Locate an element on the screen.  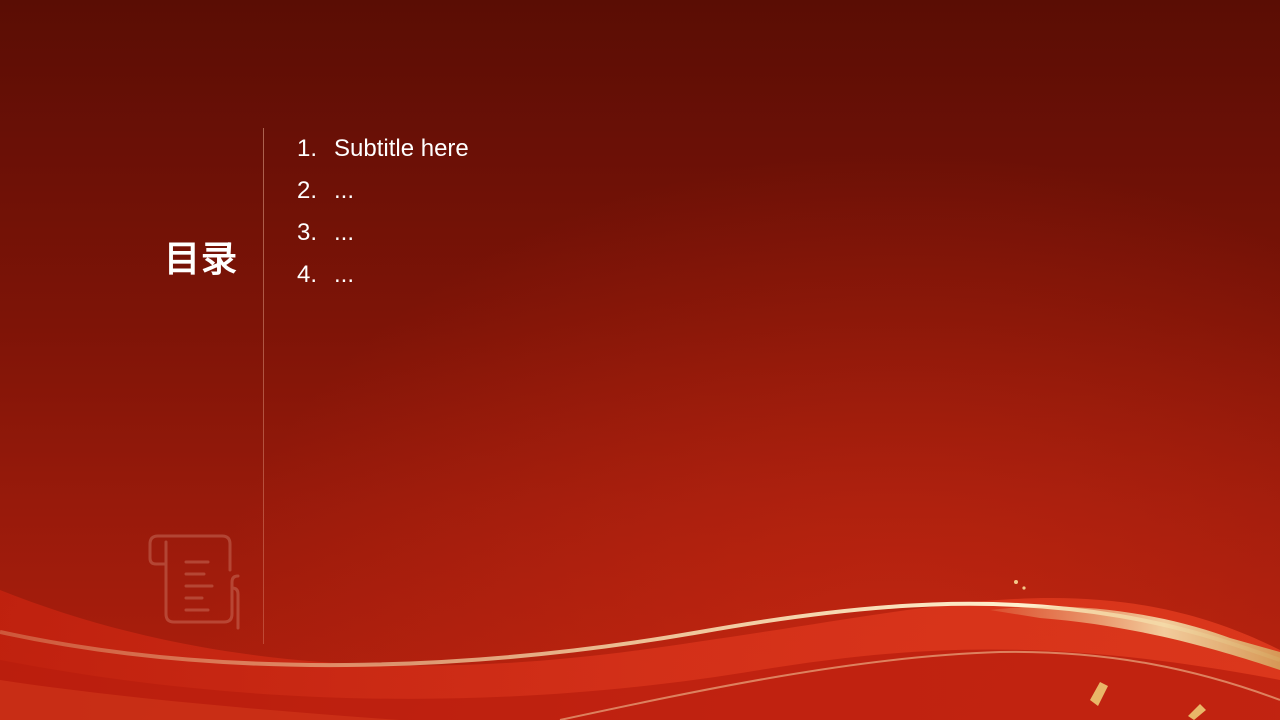
toc-item: 1. Subtitle here is located at coordinates (383, 149).